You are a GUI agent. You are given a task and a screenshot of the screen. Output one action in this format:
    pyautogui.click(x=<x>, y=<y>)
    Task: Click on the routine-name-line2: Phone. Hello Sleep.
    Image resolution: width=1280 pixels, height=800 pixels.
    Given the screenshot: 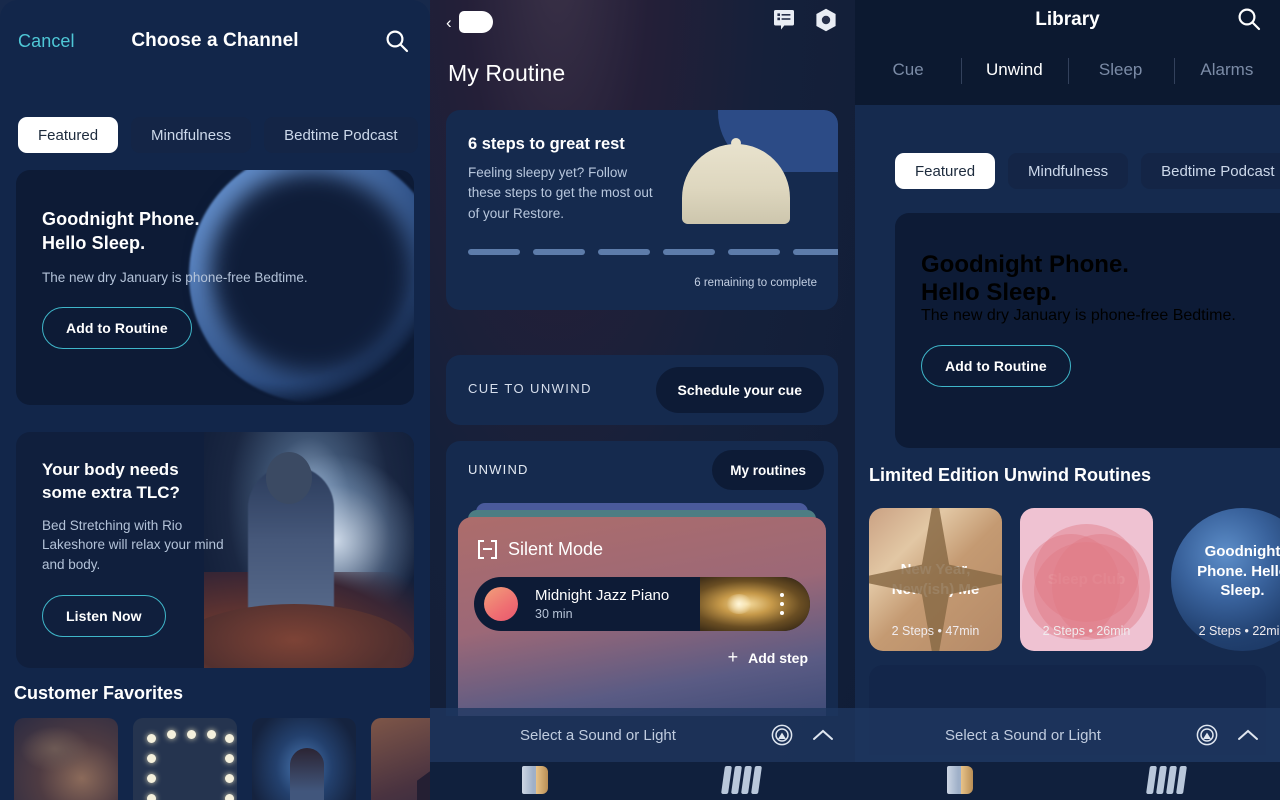 What is the action you would take?
    pyautogui.click(x=1238, y=581)
    